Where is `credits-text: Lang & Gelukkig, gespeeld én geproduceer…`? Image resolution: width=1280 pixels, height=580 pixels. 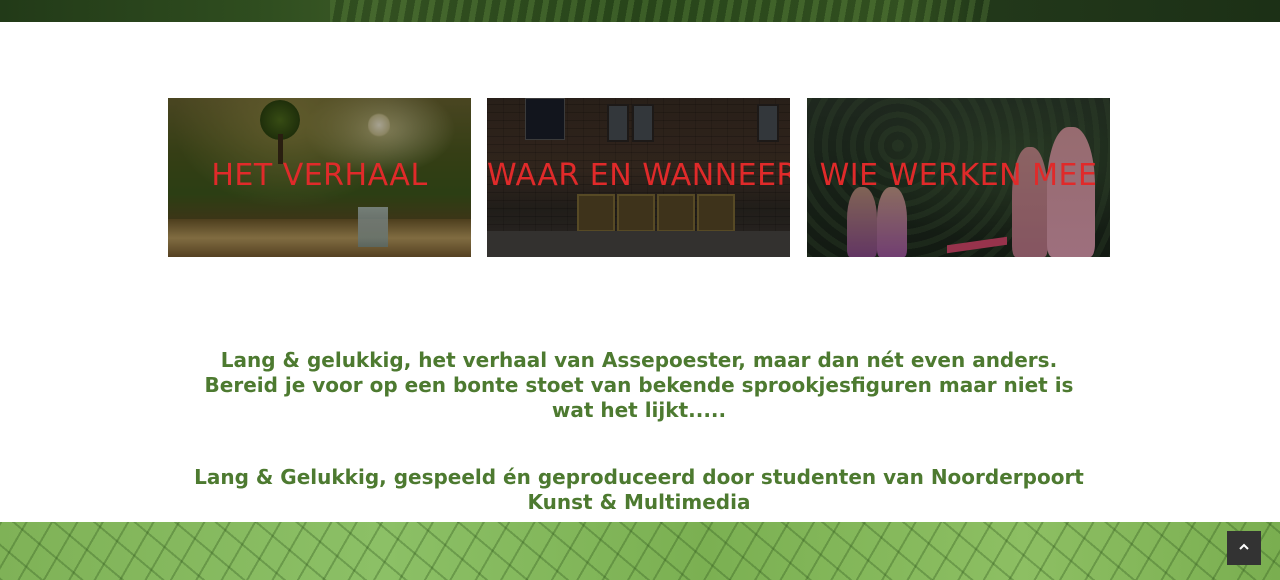
credits-text: Lang & Gelukkig, gespeeld én geproduceer… is located at coordinates (639, 489).